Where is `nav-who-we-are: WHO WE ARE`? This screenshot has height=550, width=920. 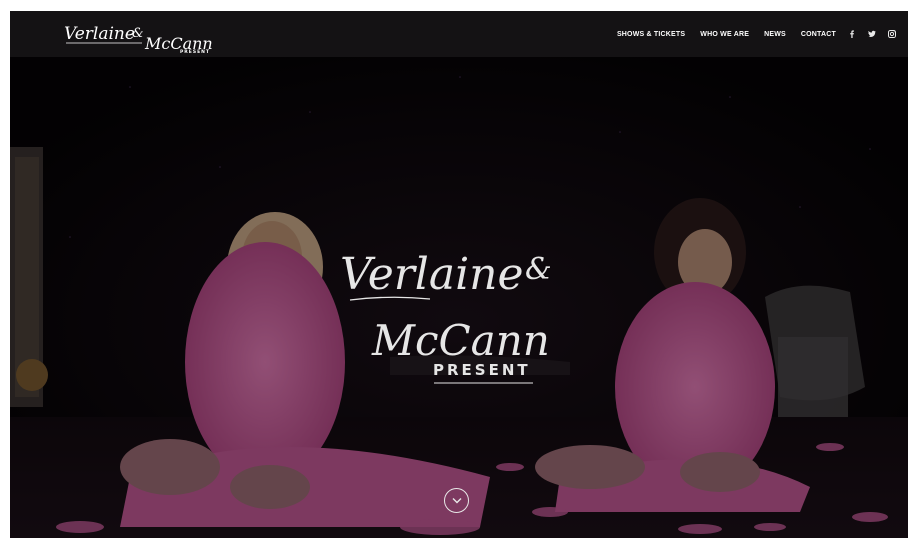 nav-who-we-are: WHO WE ARE is located at coordinates (724, 34).